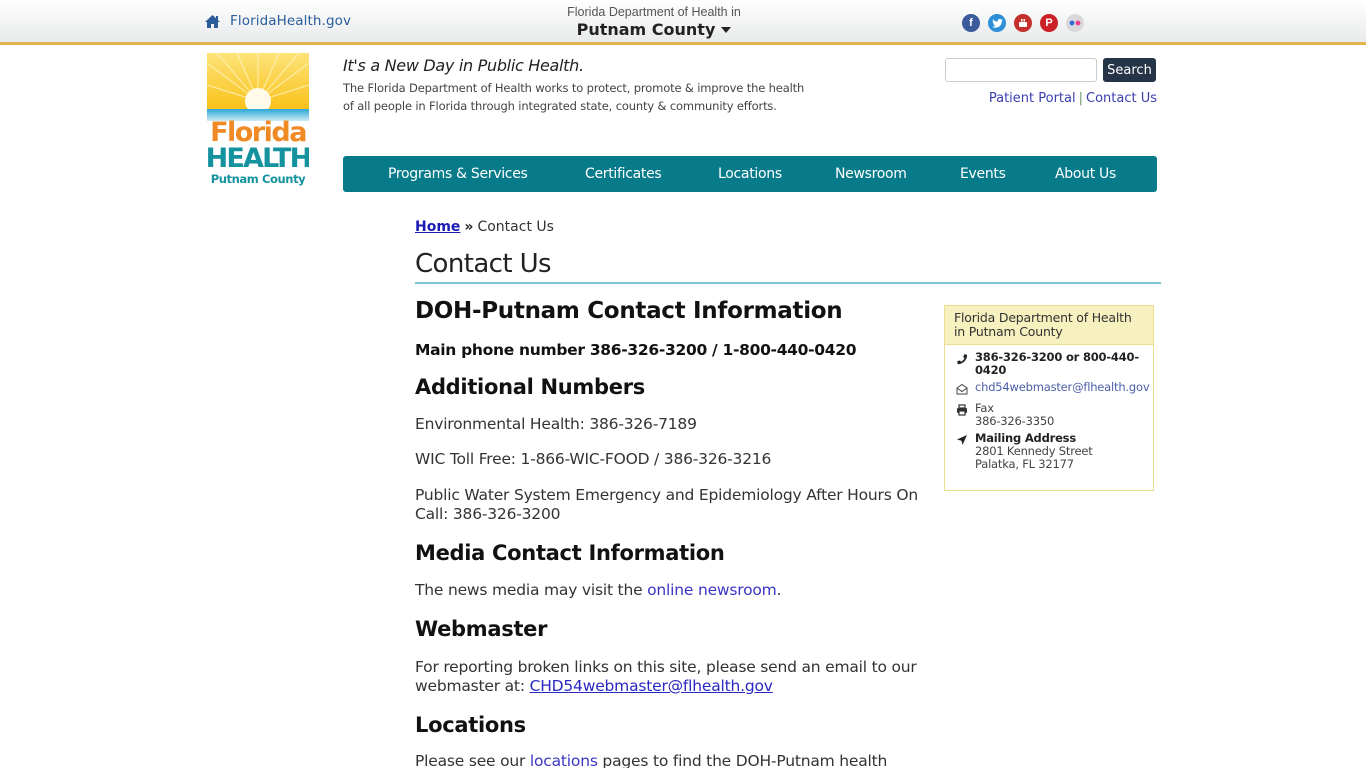 This screenshot has height=768, width=1366. What do you see at coordinates (871, 174) in the screenshot?
I see `nav-newsroom: Newsroom` at bounding box center [871, 174].